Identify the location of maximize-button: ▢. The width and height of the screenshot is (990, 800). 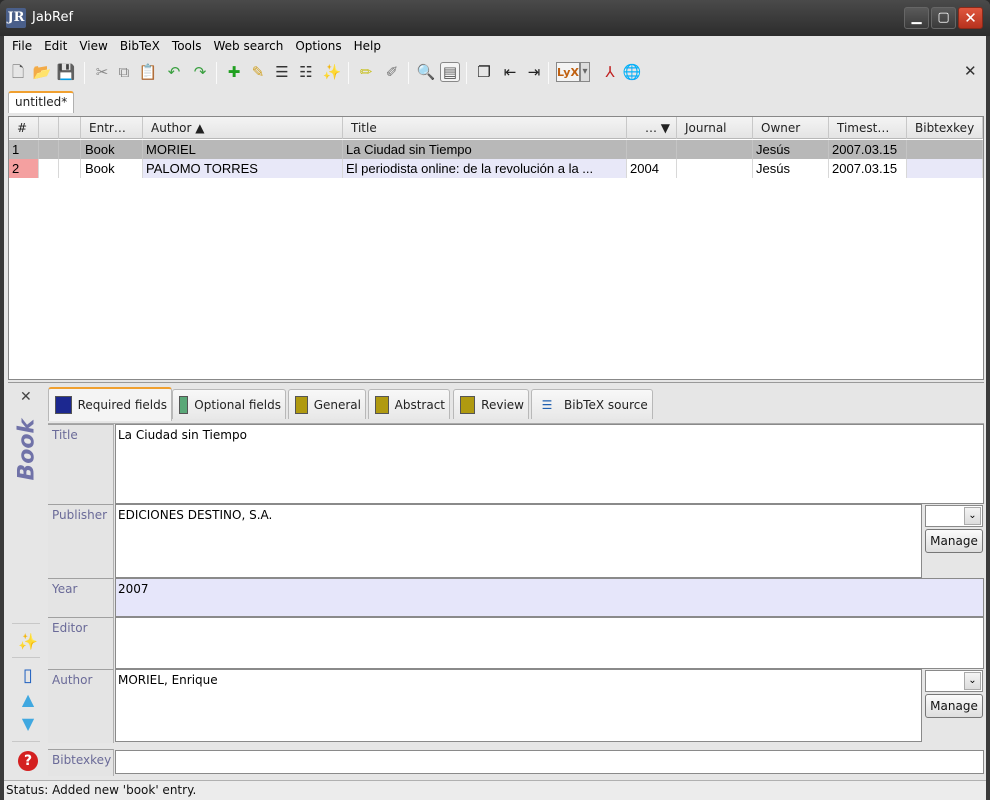
(943, 18).